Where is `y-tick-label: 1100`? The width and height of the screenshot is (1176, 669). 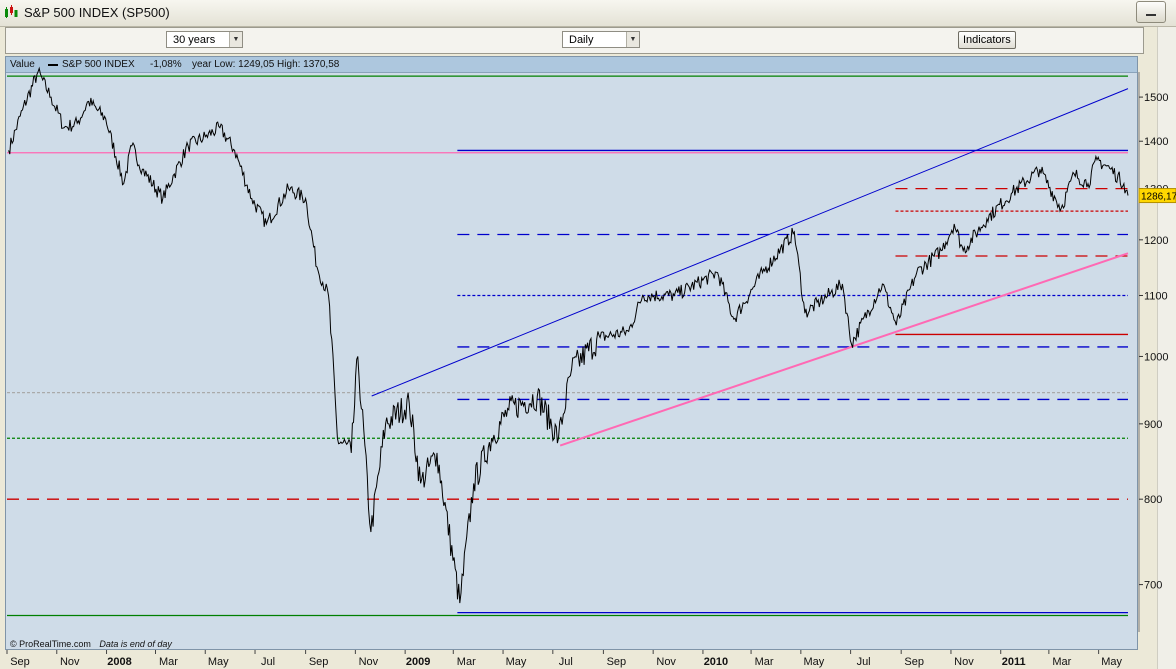 y-tick-label: 1100 is located at coordinates (1156, 296).